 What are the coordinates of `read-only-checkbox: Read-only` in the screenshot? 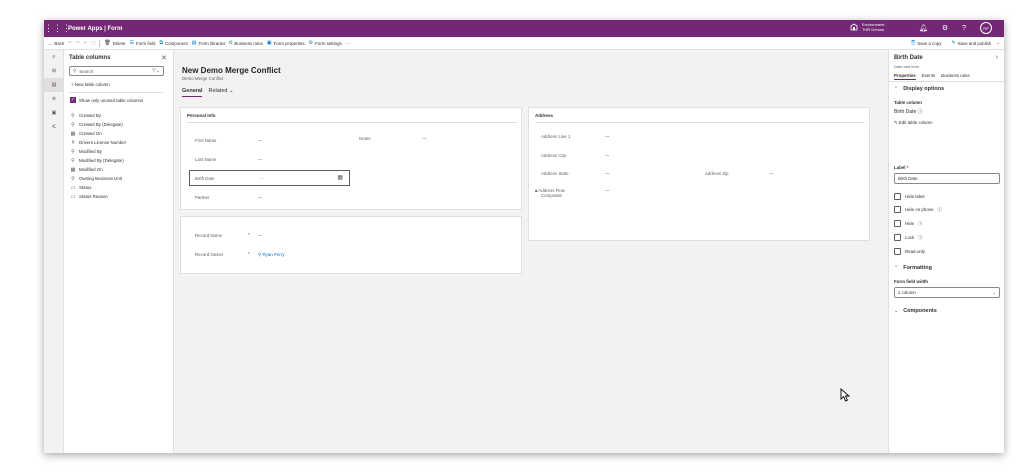 It's located at (909, 251).